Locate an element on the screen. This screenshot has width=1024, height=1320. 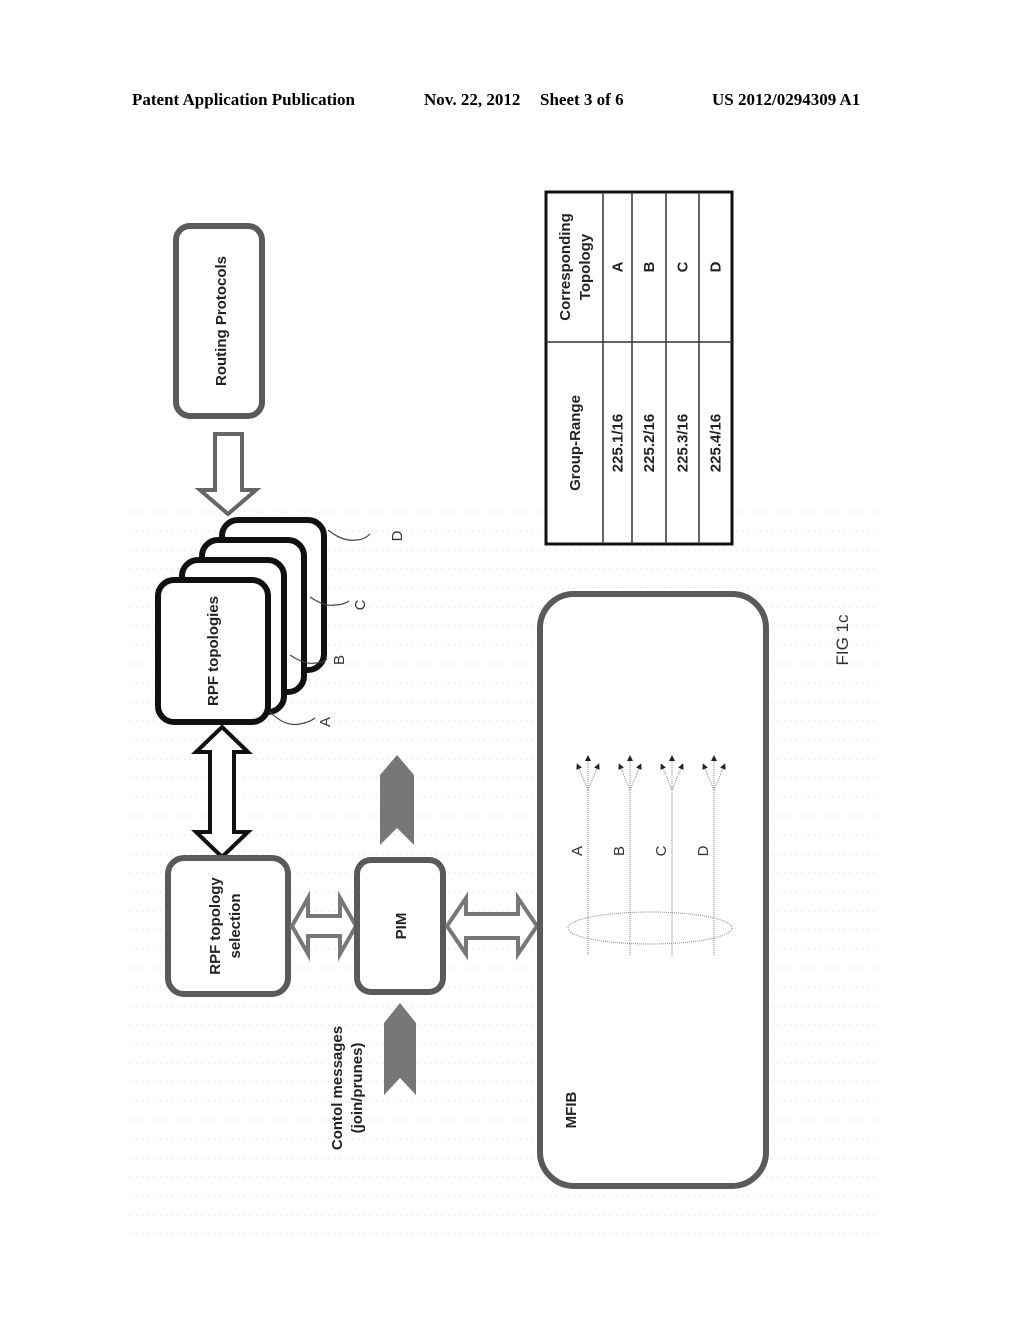
selection-pim-bidirectional-arrow is located at coordinates (324, 926).